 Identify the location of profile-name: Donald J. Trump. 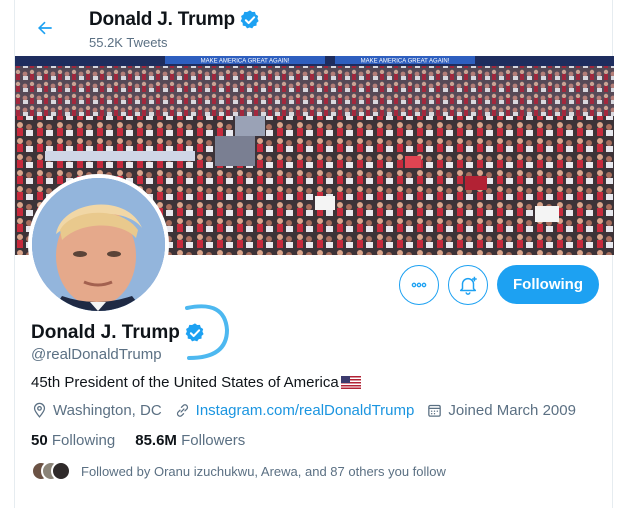
(118, 333).